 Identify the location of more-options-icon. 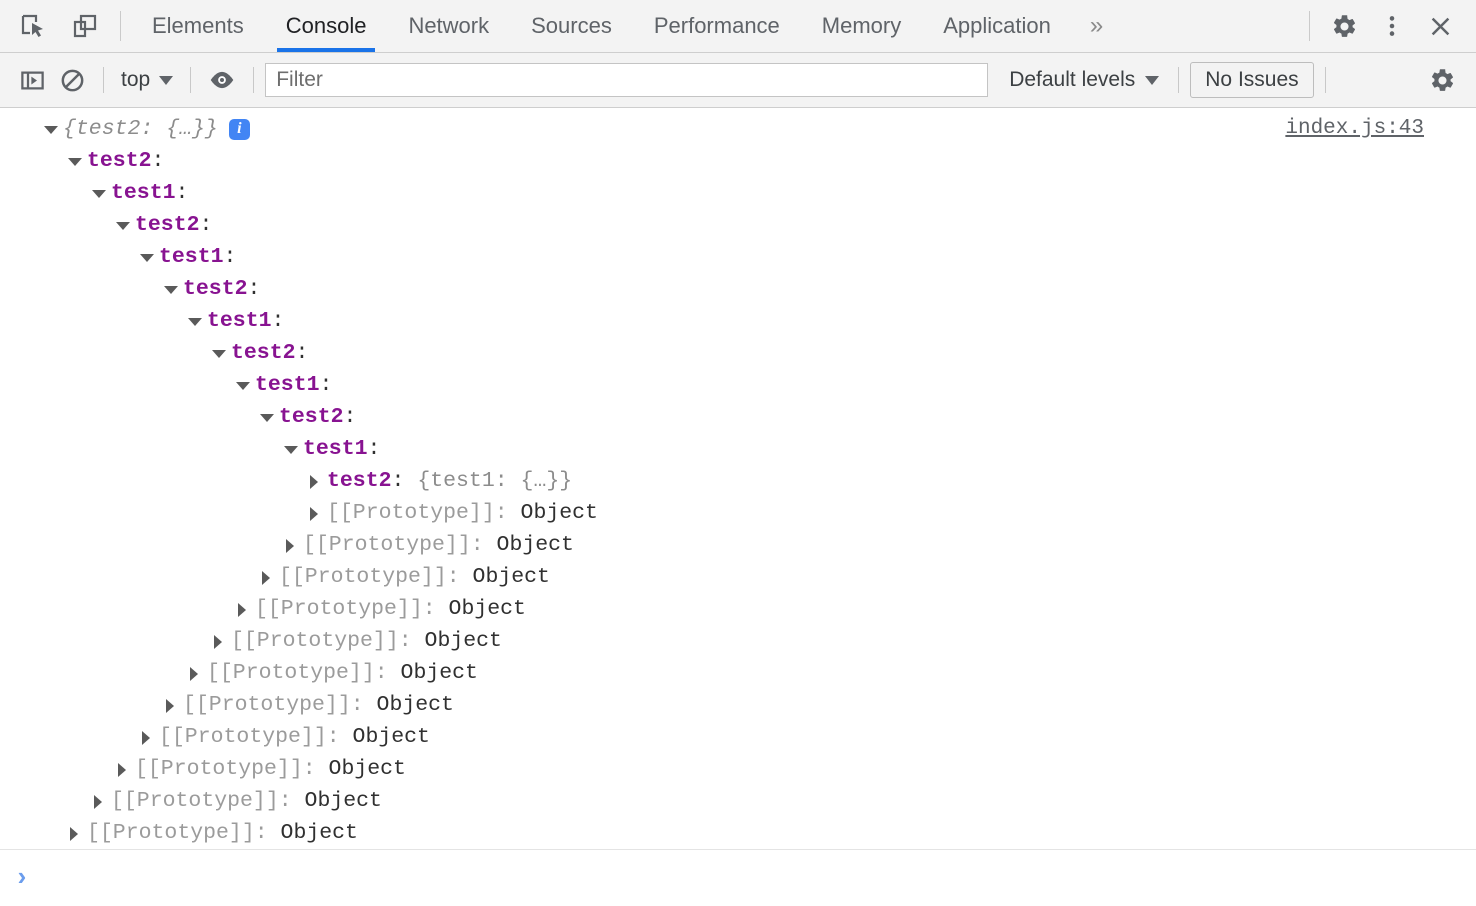
(1392, 26).